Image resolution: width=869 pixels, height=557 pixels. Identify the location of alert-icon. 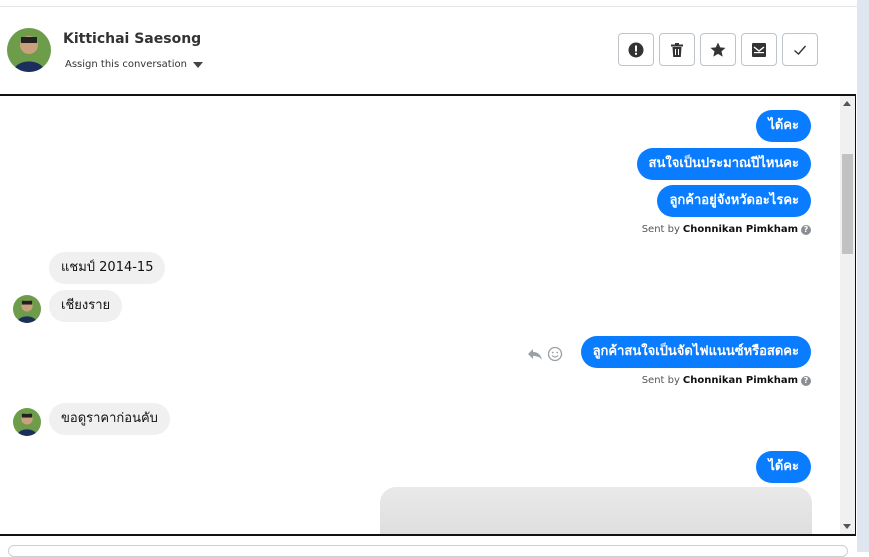
(636, 49).